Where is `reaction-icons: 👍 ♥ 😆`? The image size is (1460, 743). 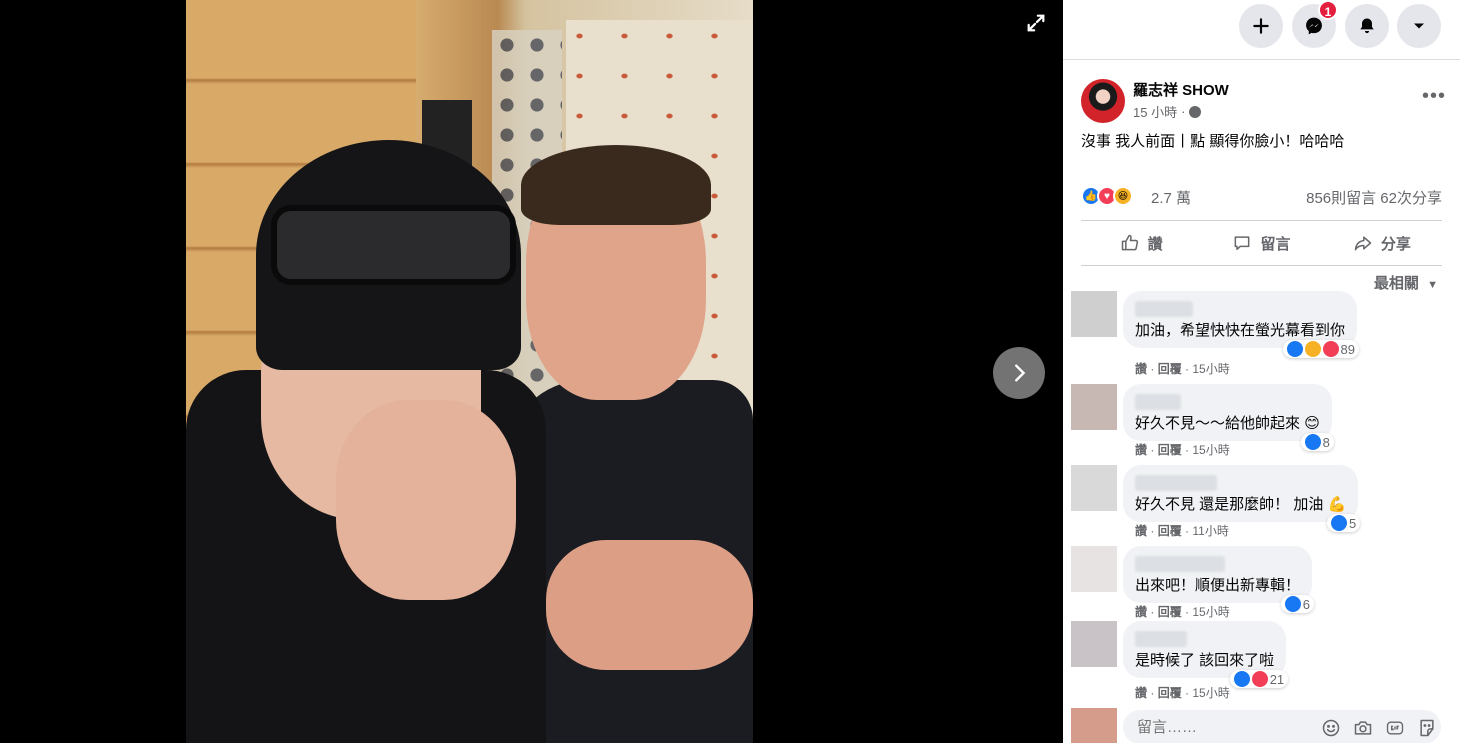 reaction-icons: 👍 ♥ 😆 is located at coordinates (1107, 196).